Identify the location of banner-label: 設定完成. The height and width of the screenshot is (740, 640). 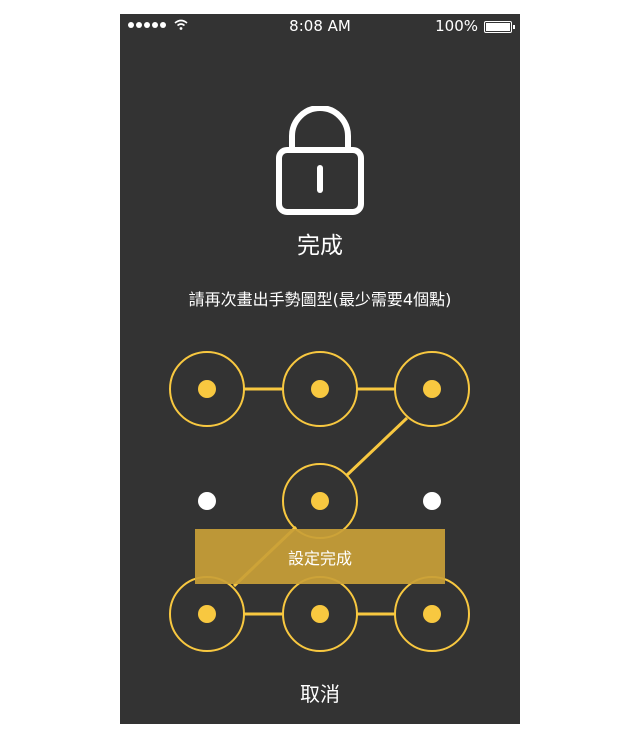
(319, 558).